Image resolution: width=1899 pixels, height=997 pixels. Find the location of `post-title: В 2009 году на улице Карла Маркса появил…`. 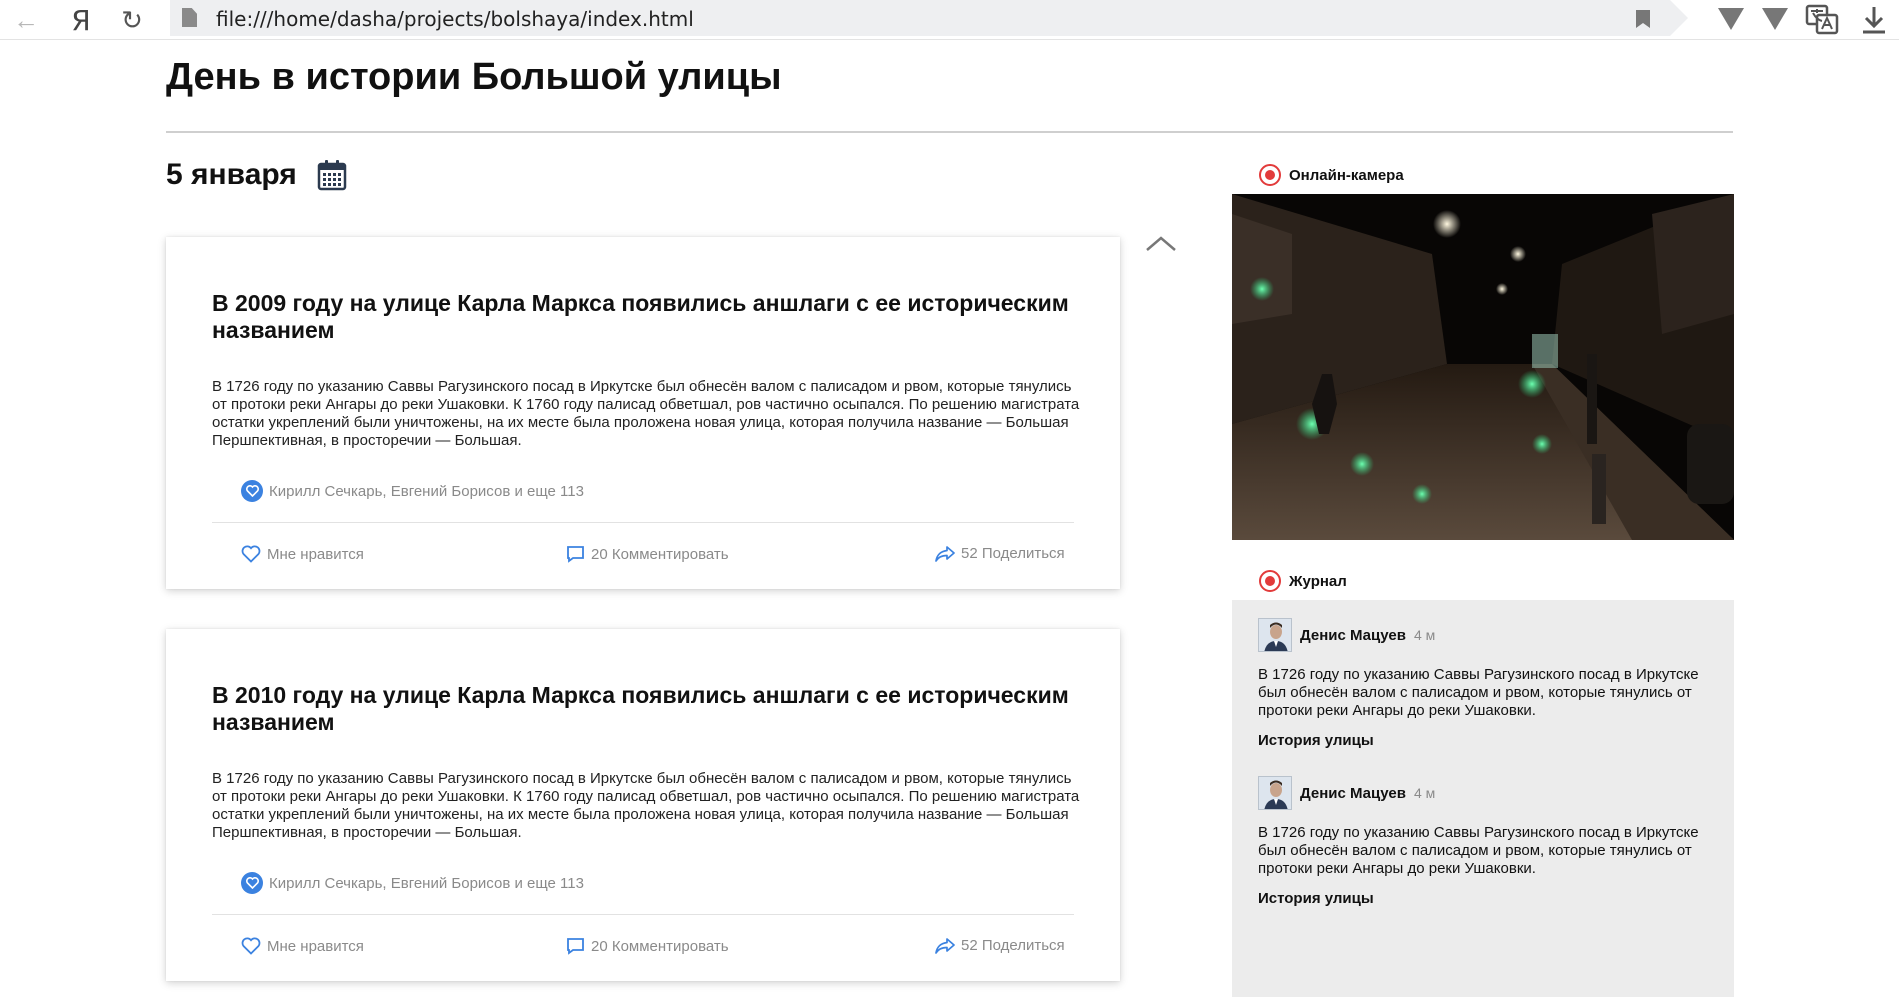

post-title: В 2009 году на улице Карла Маркса появил… is located at coordinates (640, 316).